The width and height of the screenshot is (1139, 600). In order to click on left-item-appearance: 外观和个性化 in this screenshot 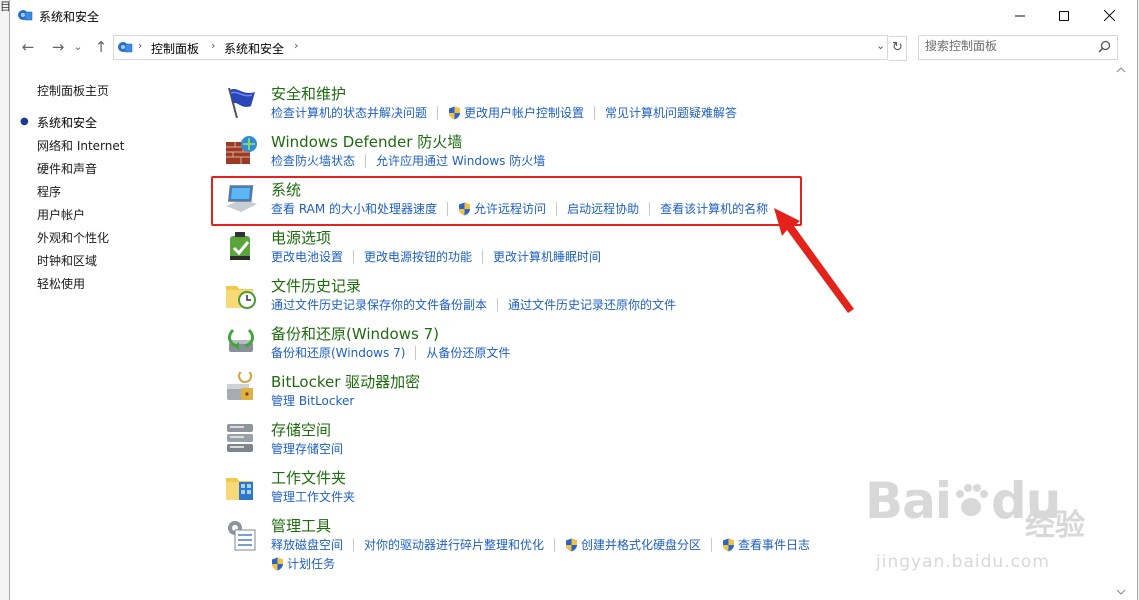, I will do `click(73, 237)`.